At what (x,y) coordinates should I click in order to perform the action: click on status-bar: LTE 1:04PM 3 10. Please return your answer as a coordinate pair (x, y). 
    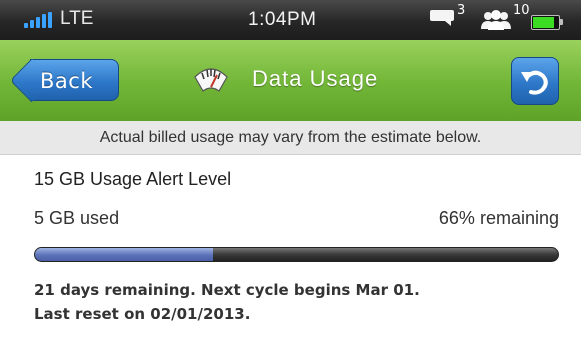
    Looking at the image, I should click on (290, 20).